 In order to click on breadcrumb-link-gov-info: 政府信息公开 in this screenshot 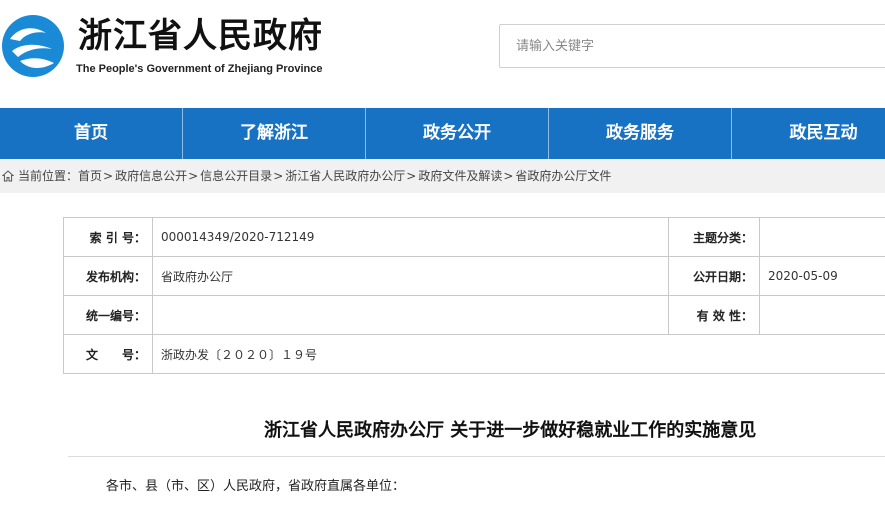, I will do `click(151, 176)`.